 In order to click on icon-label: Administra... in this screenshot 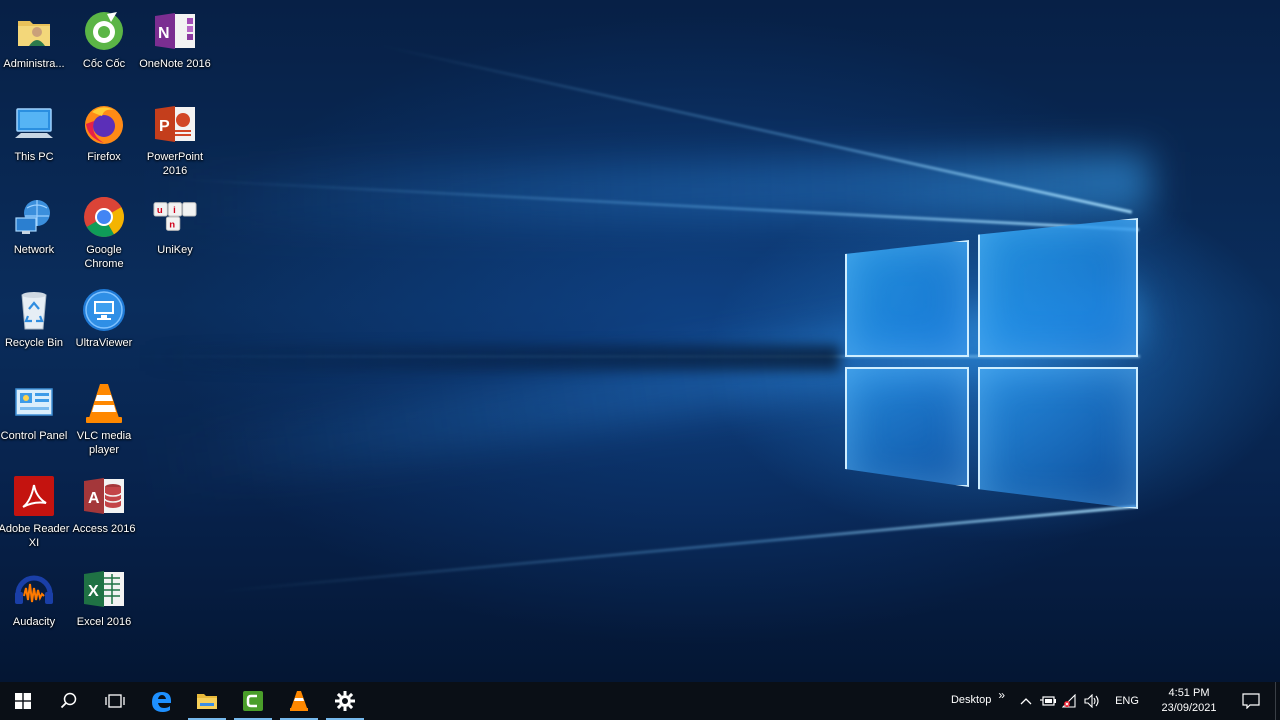, I will do `click(34, 64)`.